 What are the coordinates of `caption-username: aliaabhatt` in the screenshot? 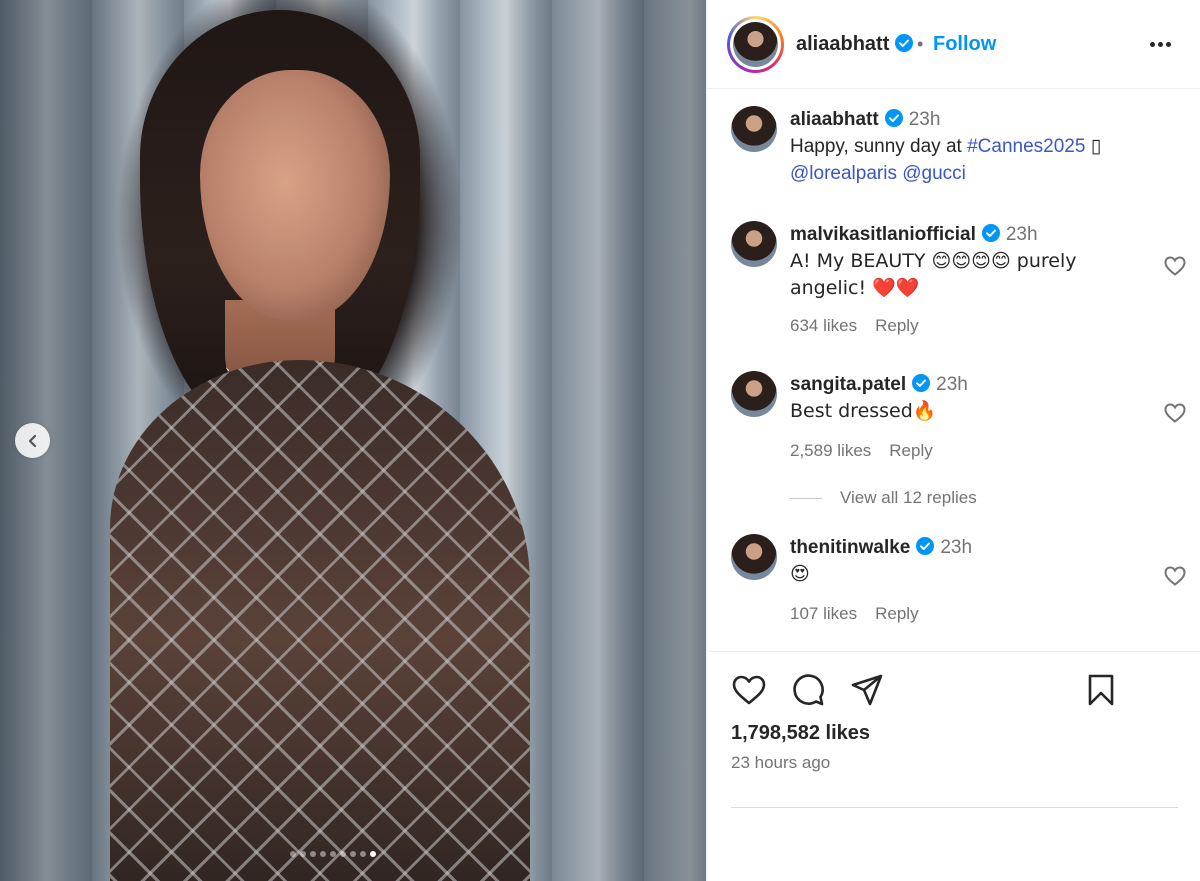 It's located at (834, 119).